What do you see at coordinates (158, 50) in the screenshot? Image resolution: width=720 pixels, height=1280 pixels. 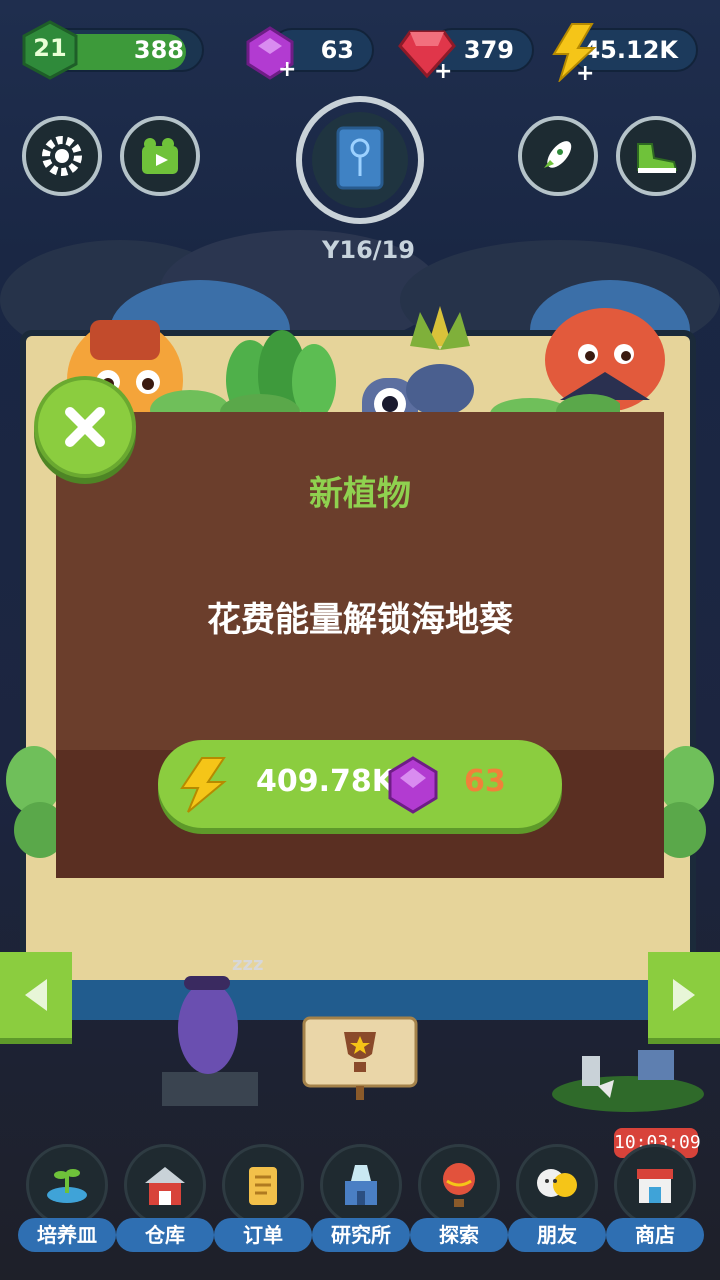 I see `level-progress-value: 388` at bounding box center [158, 50].